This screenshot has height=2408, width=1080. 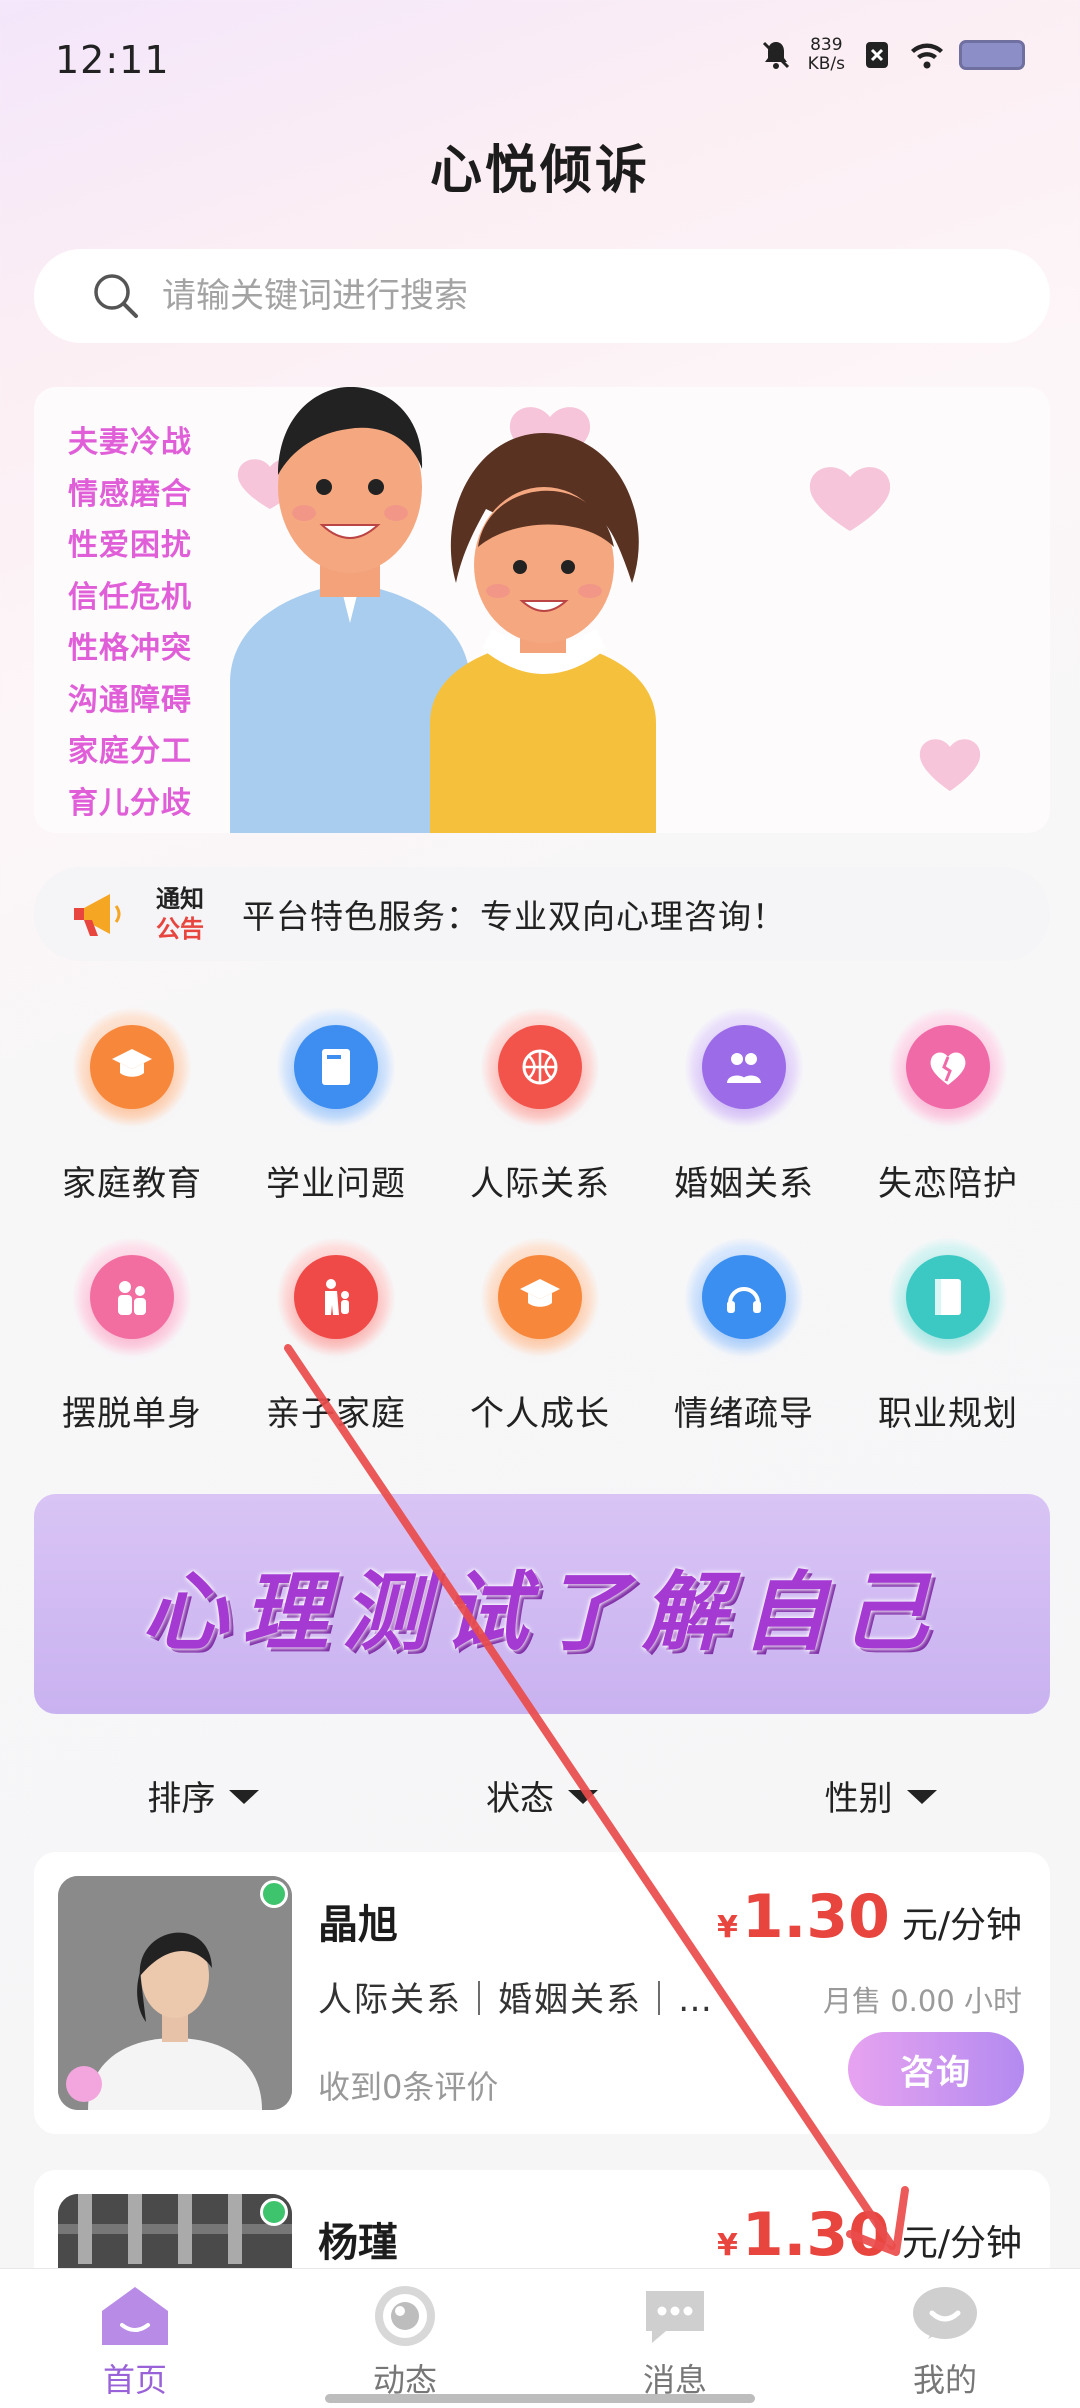 I want to click on psych-test-banner: 心理测试了解自己, so click(x=542, y=1604).